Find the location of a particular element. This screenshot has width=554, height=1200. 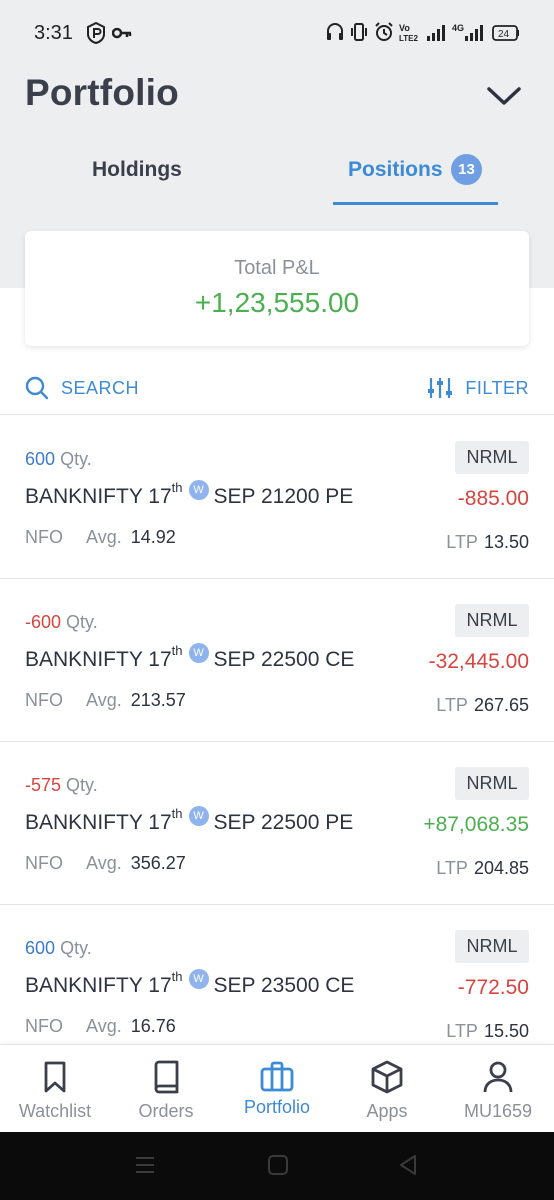

tab-holdings-label: Holdings is located at coordinates (137, 169).